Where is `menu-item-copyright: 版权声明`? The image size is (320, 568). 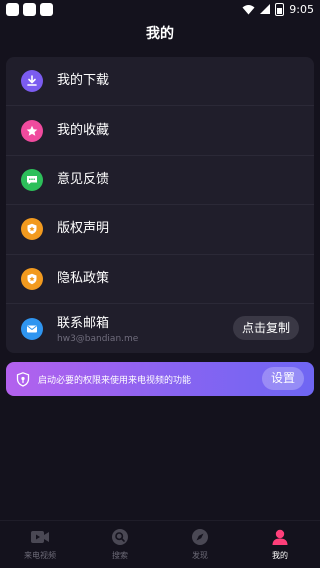 menu-item-copyright: 版权声明 is located at coordinates (160, 230).